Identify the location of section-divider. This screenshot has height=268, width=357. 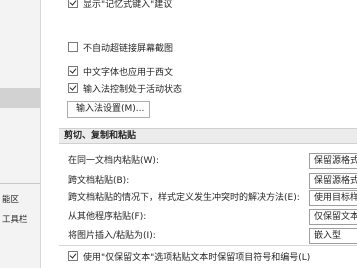
(208, 245).